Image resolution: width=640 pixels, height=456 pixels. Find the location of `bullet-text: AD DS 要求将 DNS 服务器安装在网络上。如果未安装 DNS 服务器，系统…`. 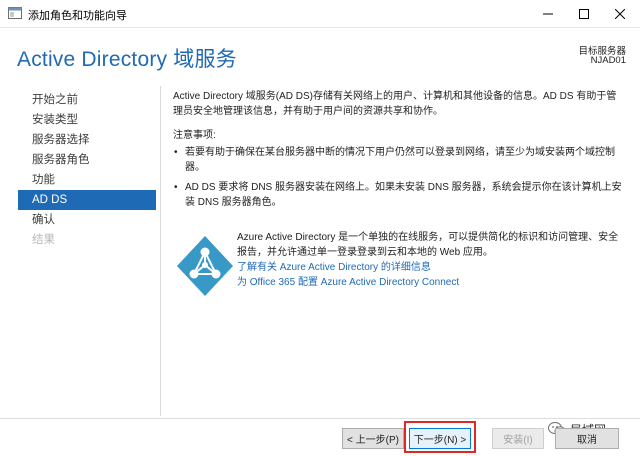

bullet-text: AD DS 要求将 DNS 服务器安装在网络上。如果未安装 DNS 服务器，系统… is located at coordinates (403, 195).